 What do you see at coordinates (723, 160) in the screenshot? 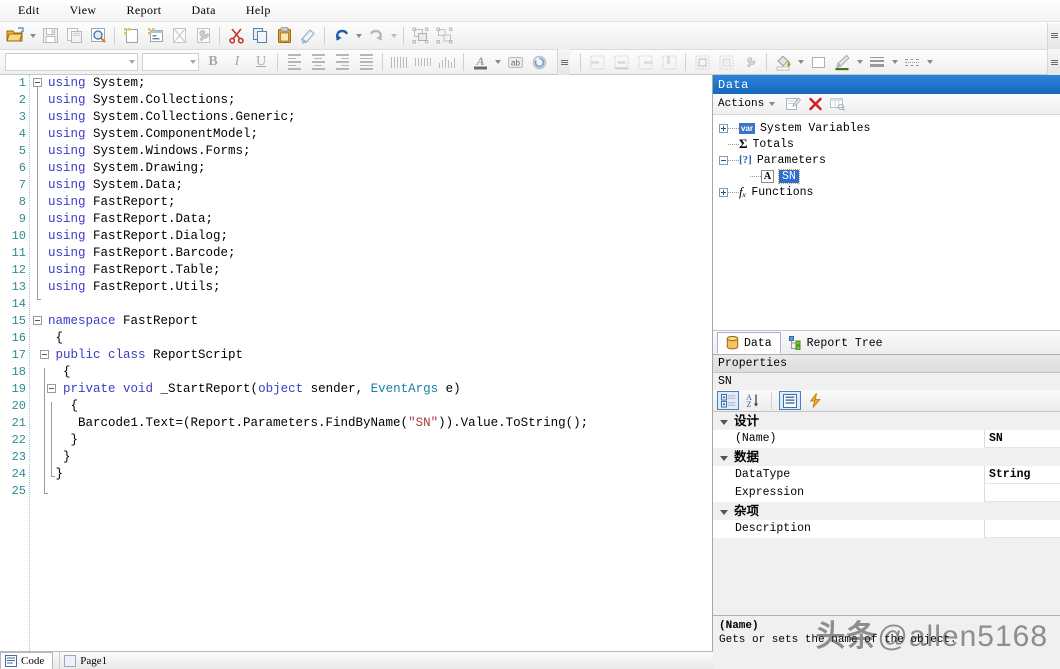
I see `collapse-icon` at bounding box center [723, 160].